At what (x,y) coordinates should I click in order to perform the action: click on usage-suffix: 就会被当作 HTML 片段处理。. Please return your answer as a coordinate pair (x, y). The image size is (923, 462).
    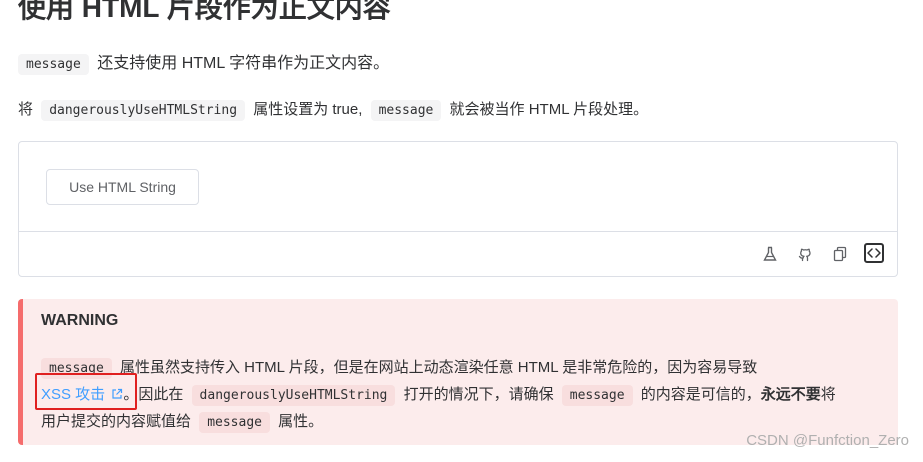
    Looking at the image, I should click on (549, 109).